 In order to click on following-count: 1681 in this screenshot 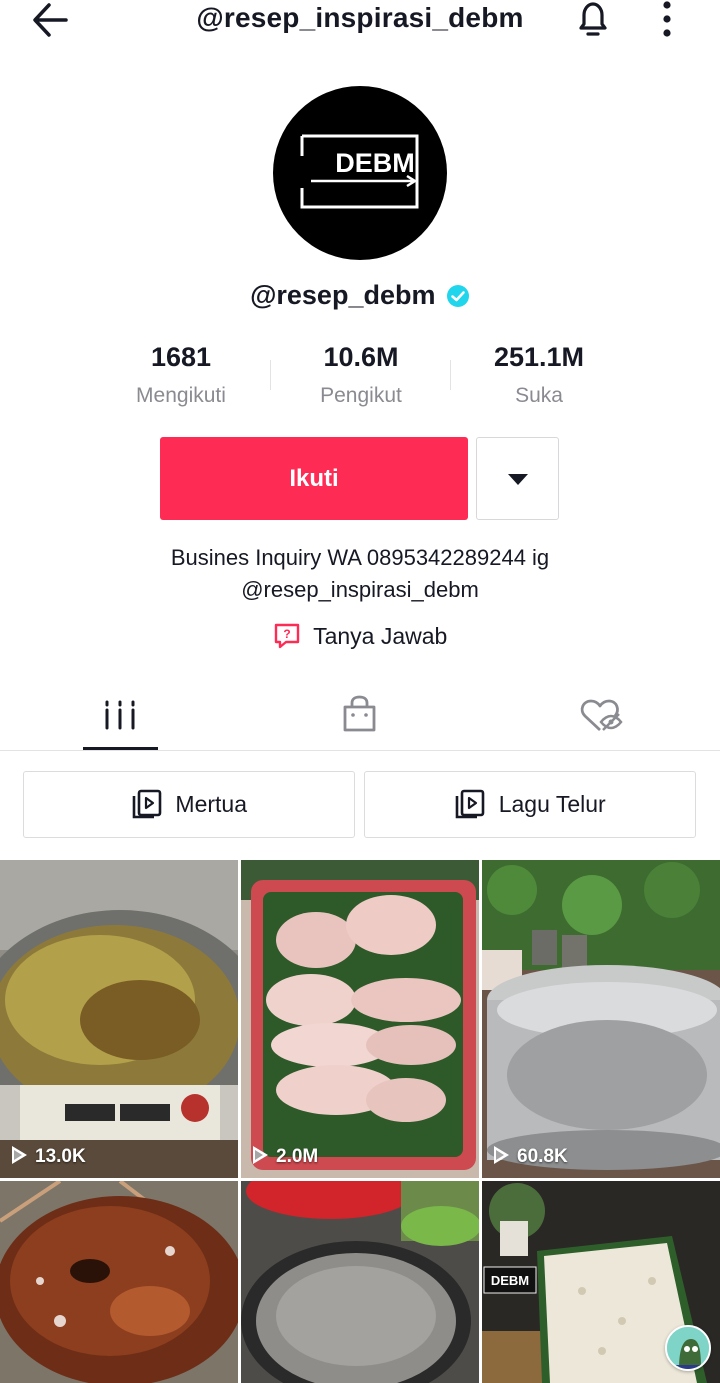, I will do `click(181, 357)`.